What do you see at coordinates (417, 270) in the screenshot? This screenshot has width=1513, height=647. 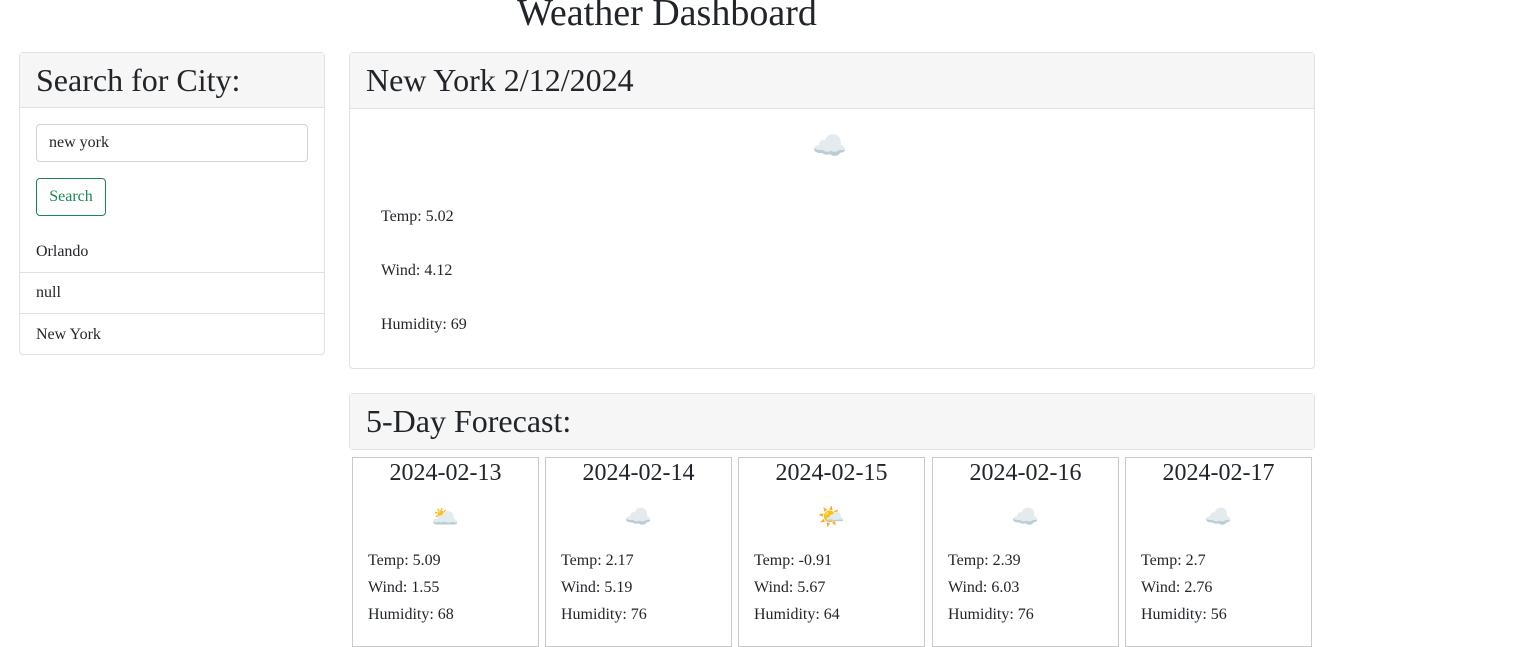 I see `current-wind: Wind: 4.12` at bounding box center [417, 270].